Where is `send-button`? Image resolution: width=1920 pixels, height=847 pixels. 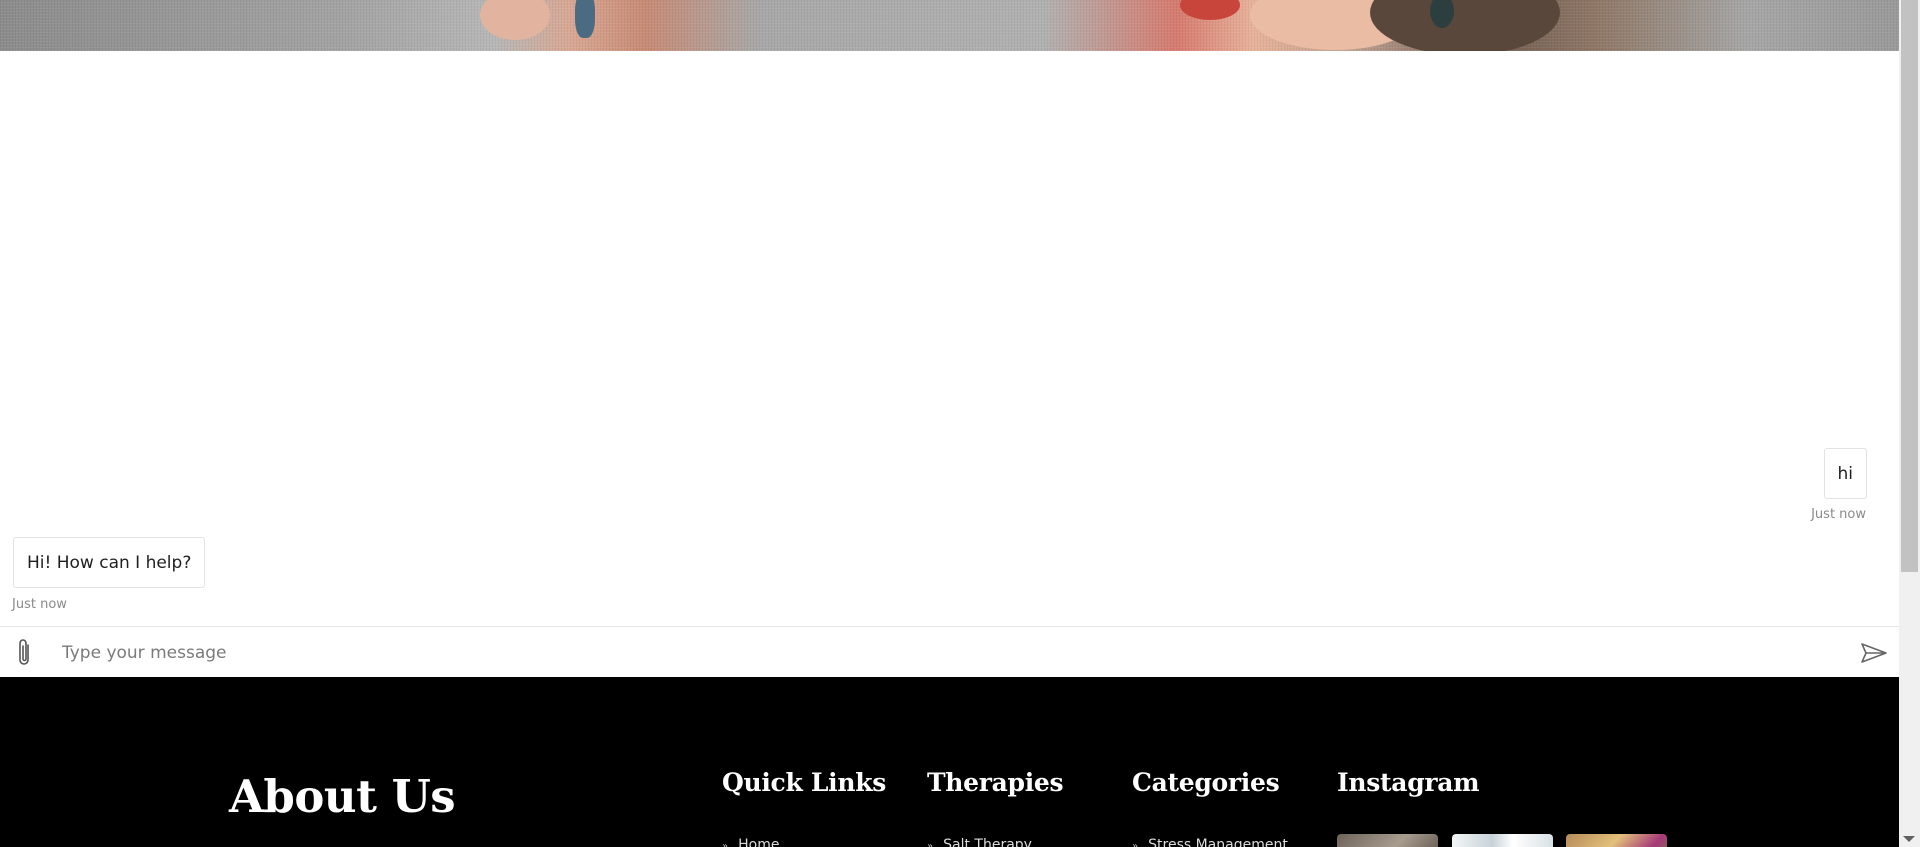
send-button is located at coordinates (1874, 653).